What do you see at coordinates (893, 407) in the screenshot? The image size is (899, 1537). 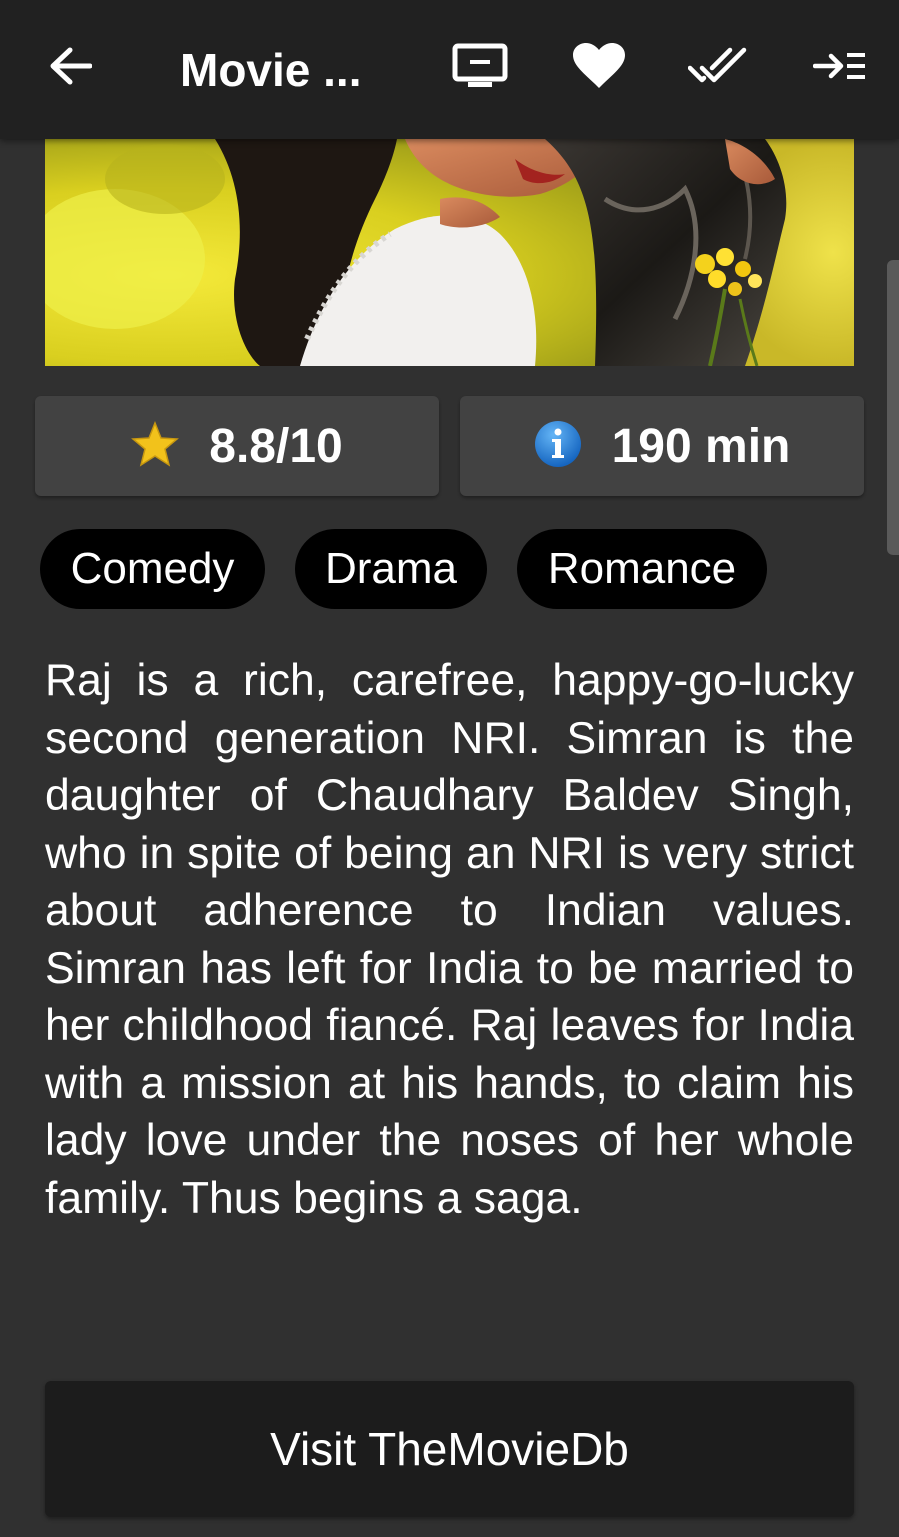 I see `scrollbar` at bounding box center [893, 407].